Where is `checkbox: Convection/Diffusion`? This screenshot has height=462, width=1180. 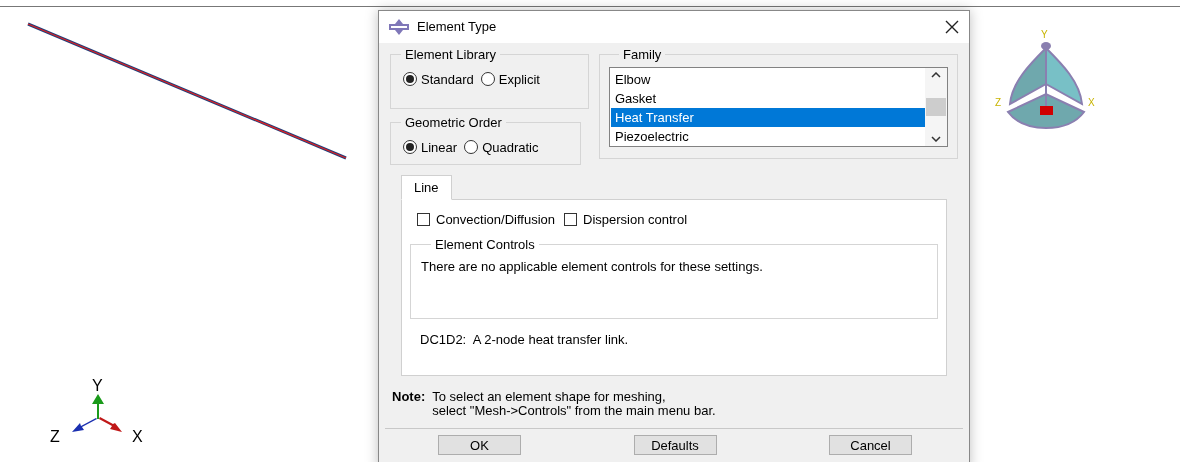 checkbox: Convection/Diffusion is located at coordinates (486, 220).